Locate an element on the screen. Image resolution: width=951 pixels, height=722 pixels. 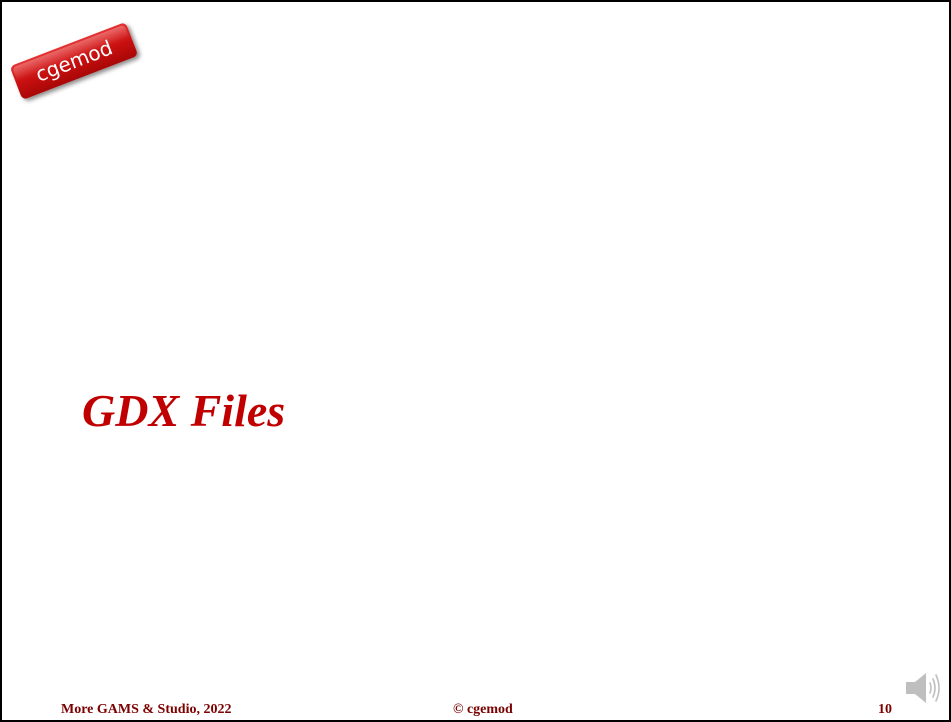
speaker-icon is located at coordinates (922, 688).